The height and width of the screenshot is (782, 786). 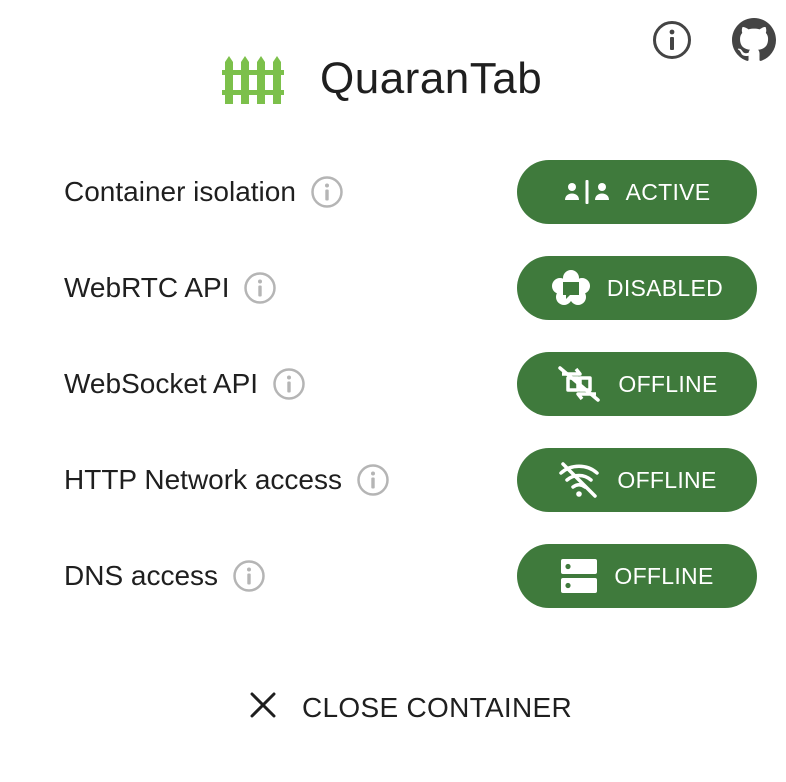 I want to click on brand: QuaranTab, so click(x=382, y=79).